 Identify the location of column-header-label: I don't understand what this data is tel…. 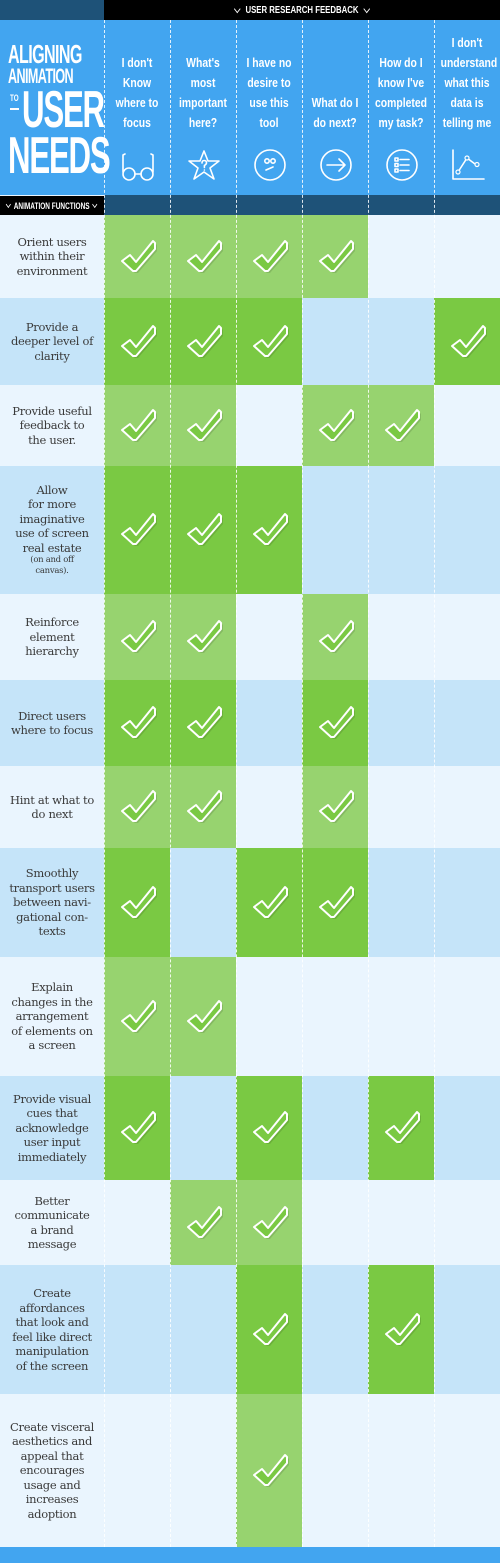
(469, 82).